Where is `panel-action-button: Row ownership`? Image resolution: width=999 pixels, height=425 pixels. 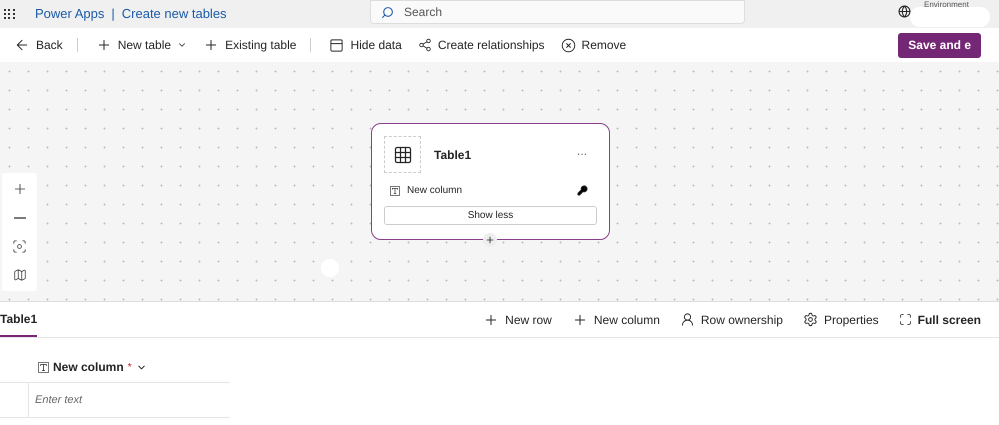 panel-action-button: Row ownership is located at coordinates (731, 319).